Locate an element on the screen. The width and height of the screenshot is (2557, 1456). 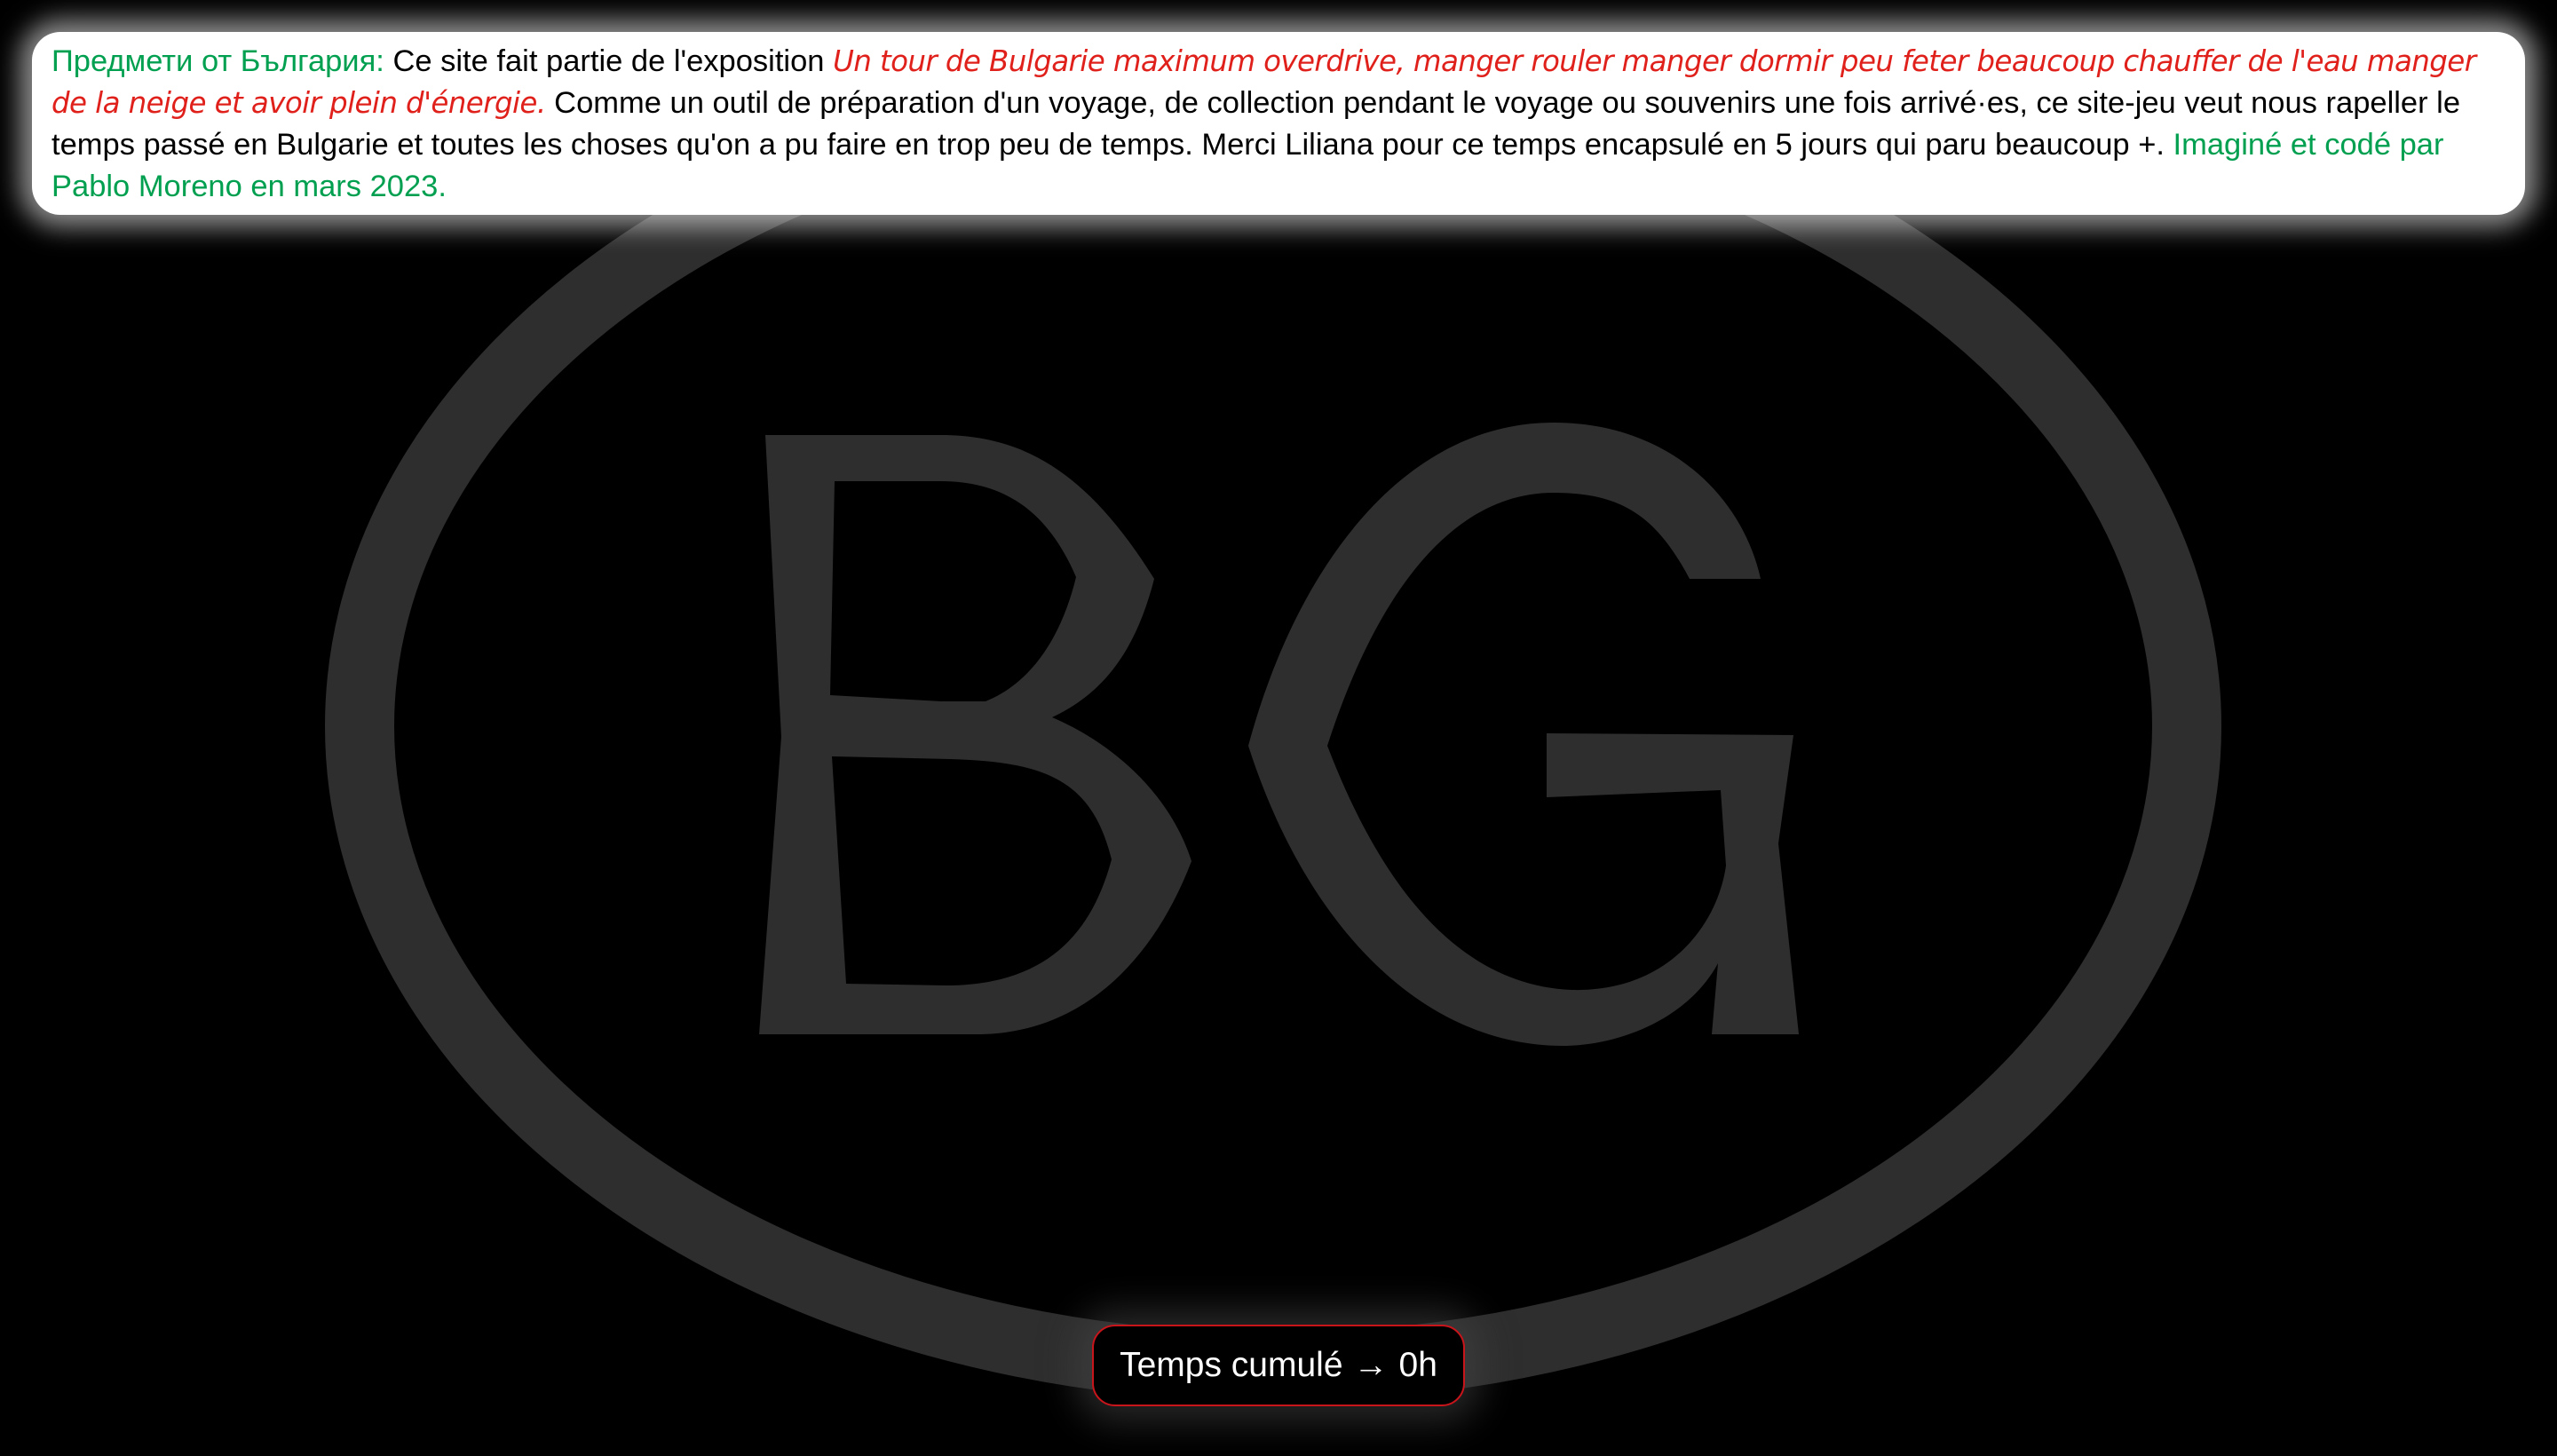
cumulative-time-counter: Temps cumulé → 0h is located at coordinates (1278, 1365).